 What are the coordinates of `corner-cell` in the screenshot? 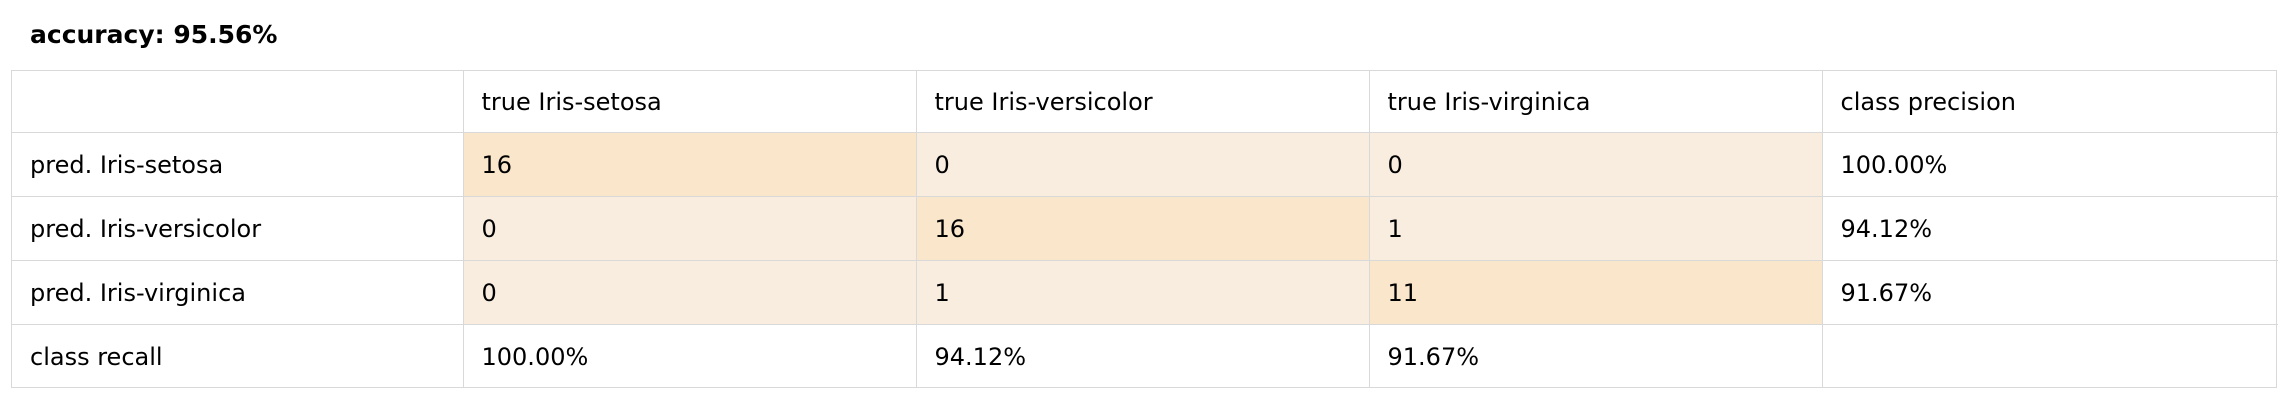 It's located at (238, 102).